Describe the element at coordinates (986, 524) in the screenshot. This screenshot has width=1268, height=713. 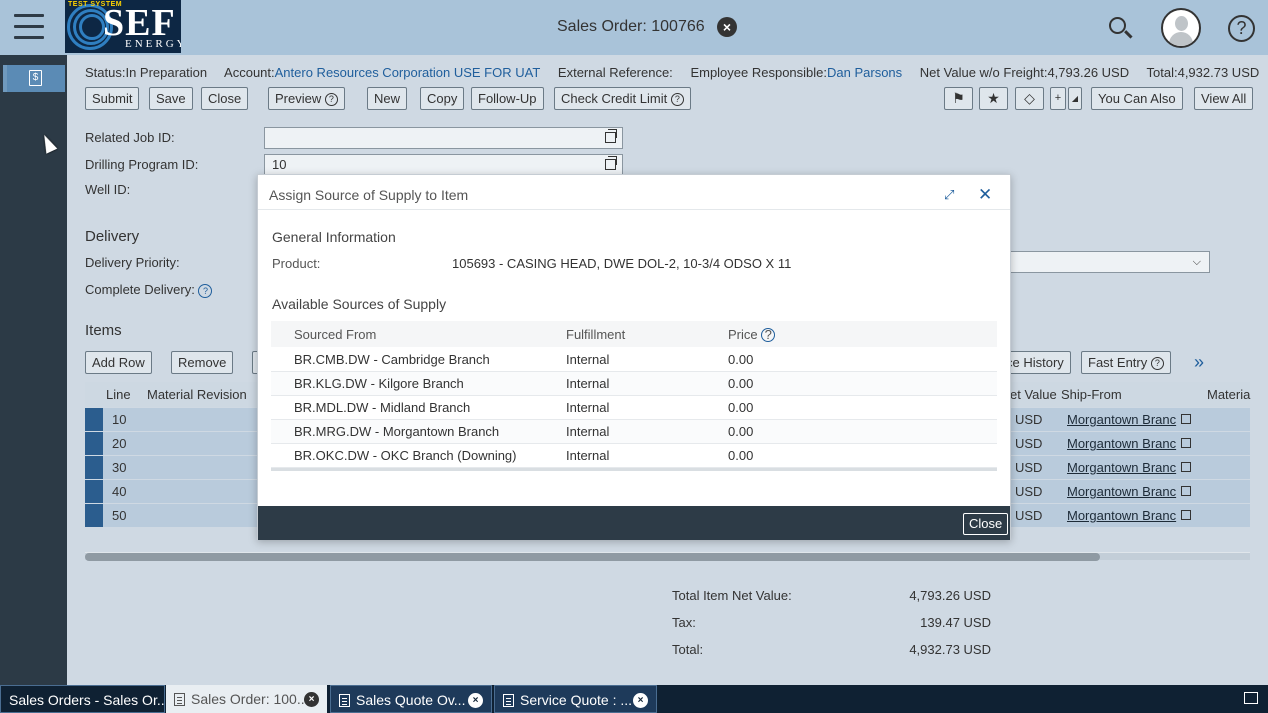
I see `dialog-close-button: Close` at that location.